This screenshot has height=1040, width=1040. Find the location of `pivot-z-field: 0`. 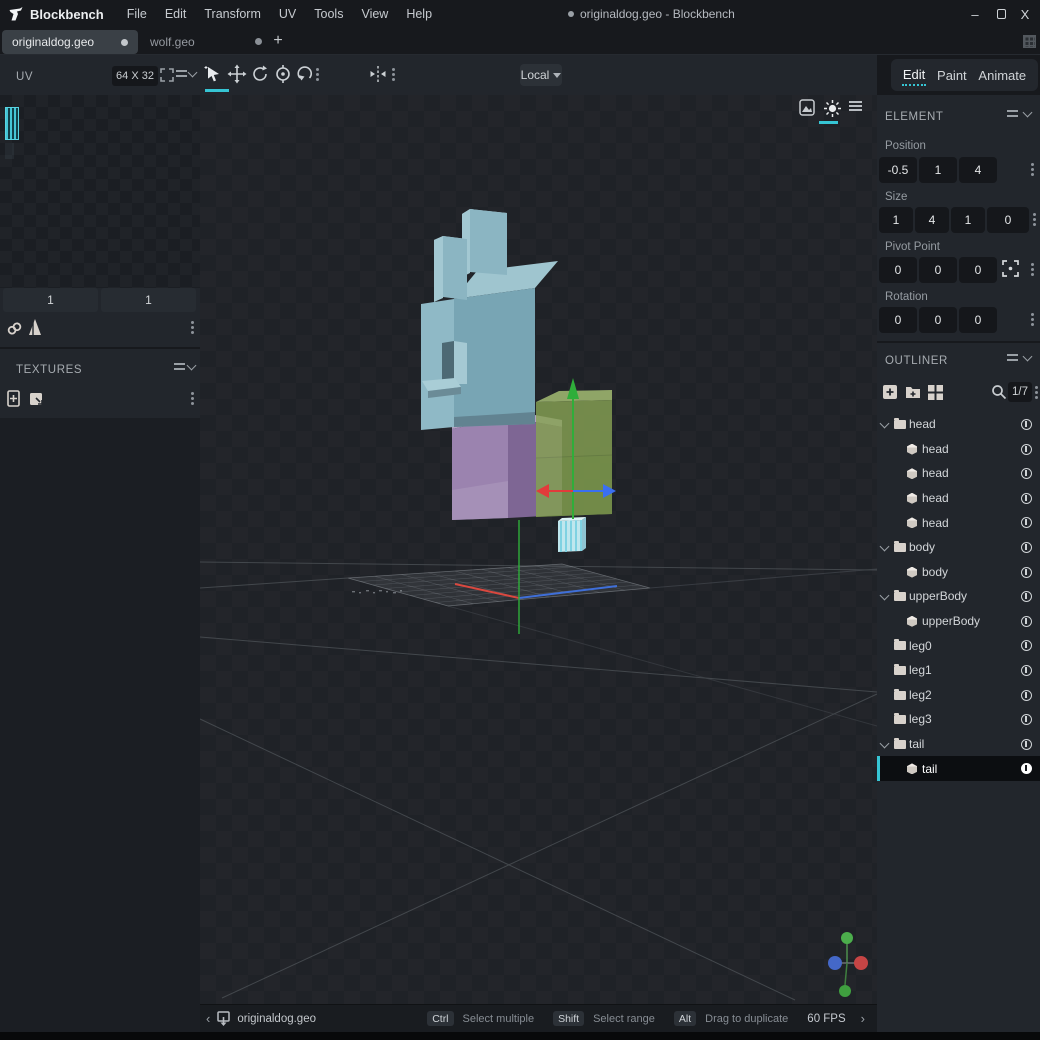

pivot-z-field: 0 is located at coordinates (978, 270).